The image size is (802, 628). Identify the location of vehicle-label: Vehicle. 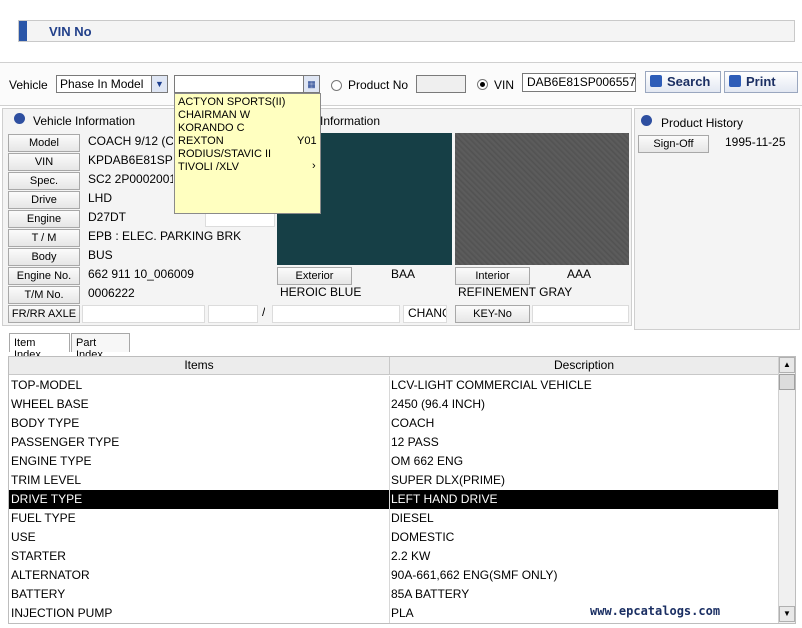
(28, 85).